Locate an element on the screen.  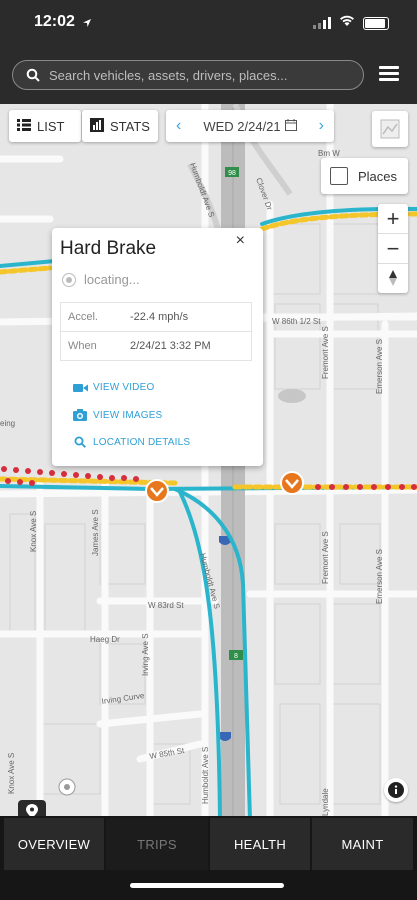
compass-button is located at coordinates (393, 278).